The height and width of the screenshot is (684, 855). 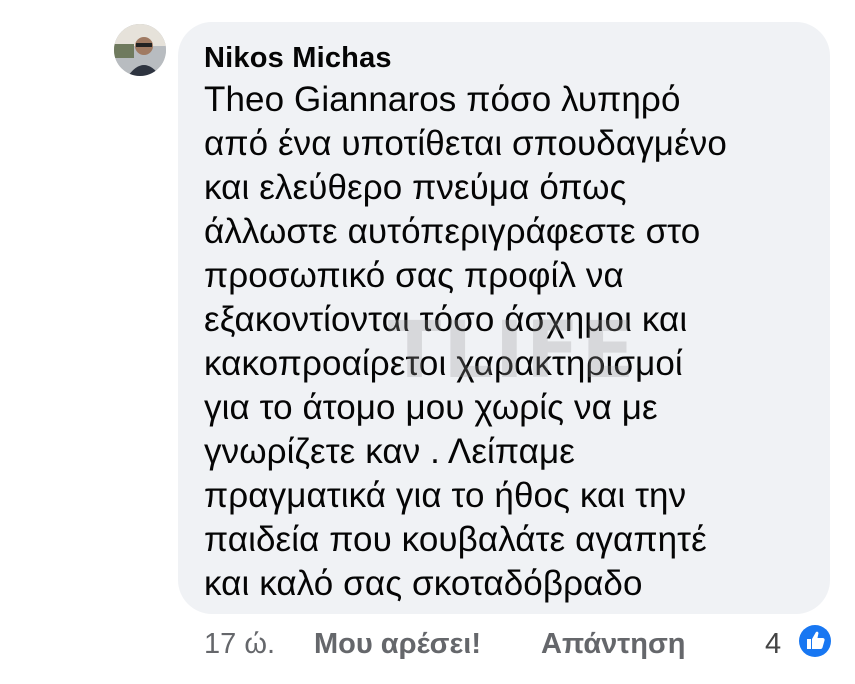 I want to click on mention-link: Theo Giannaros, so click(x=330, y=99).